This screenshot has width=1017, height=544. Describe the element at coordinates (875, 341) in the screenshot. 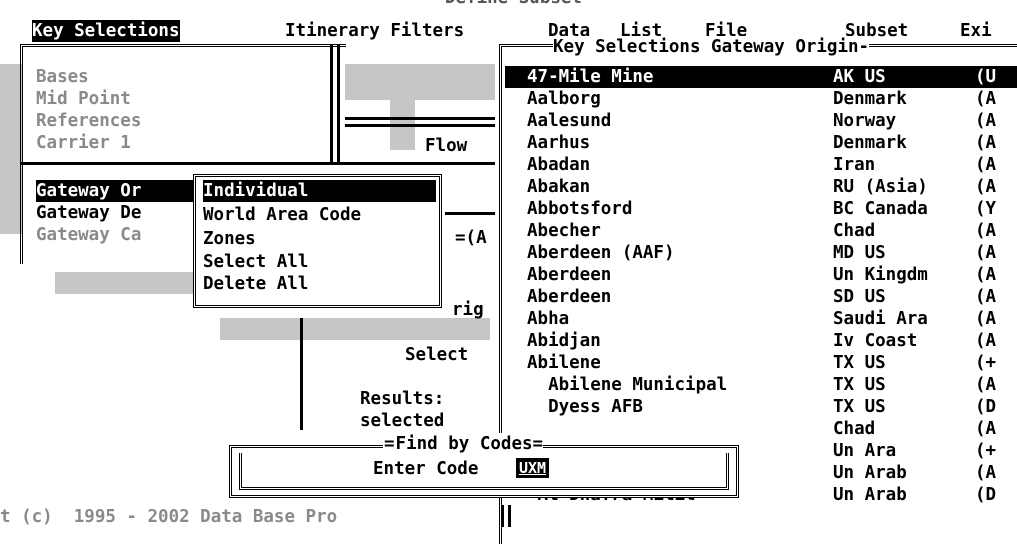

I see `gateway-region: Iv Coast` at that location.